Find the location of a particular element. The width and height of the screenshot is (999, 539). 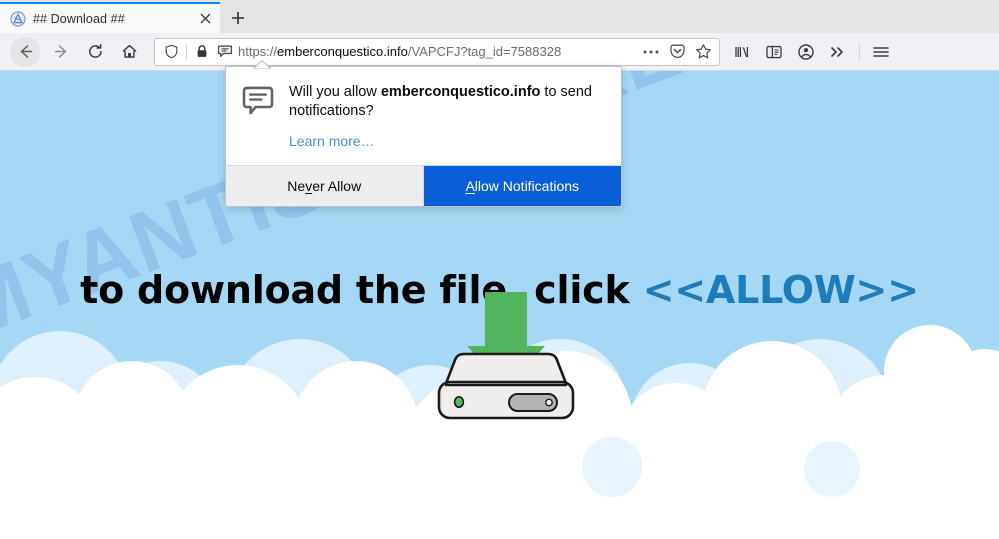

tracking-protection-shield-icon is located at coordinates (171, 52).